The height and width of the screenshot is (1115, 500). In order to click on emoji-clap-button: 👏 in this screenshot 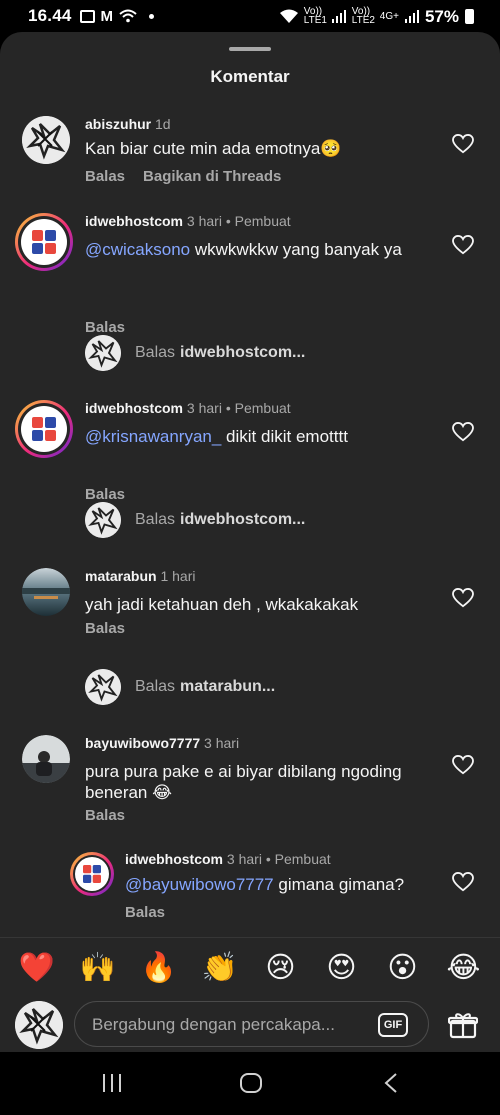, I will do `click(220, 967)`.